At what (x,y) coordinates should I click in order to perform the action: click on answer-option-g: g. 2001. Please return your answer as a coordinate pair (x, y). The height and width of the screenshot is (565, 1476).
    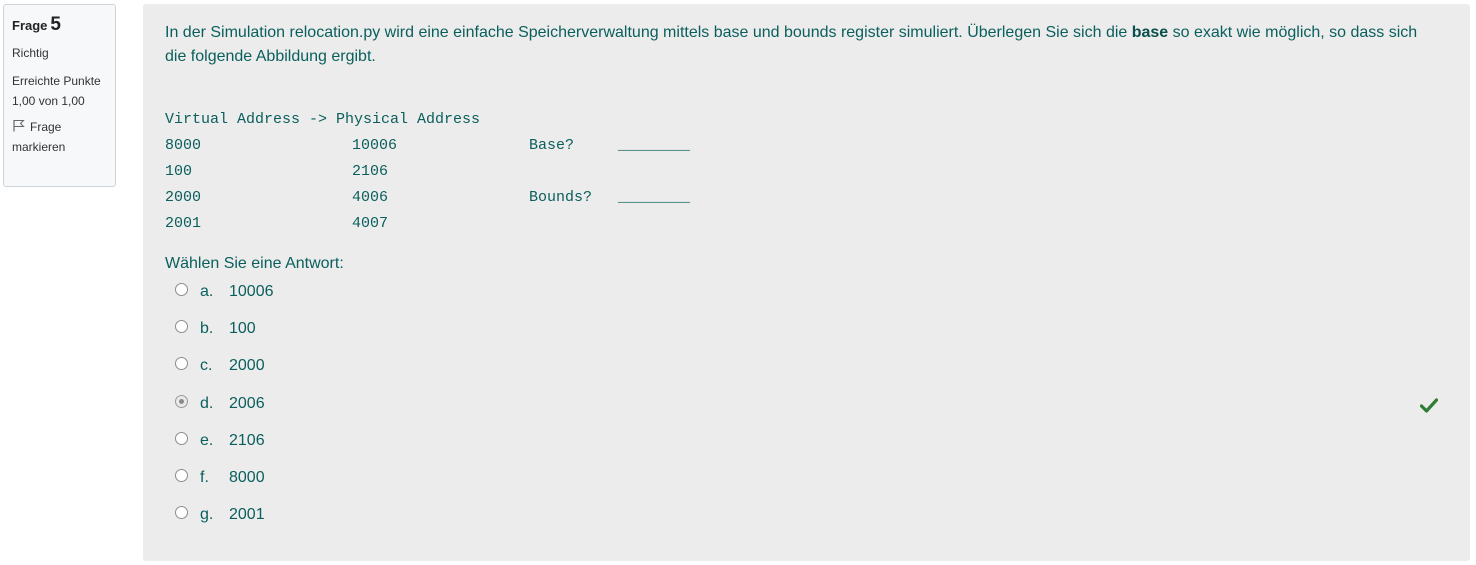
    Looking at the image, I should click on (811, 523).